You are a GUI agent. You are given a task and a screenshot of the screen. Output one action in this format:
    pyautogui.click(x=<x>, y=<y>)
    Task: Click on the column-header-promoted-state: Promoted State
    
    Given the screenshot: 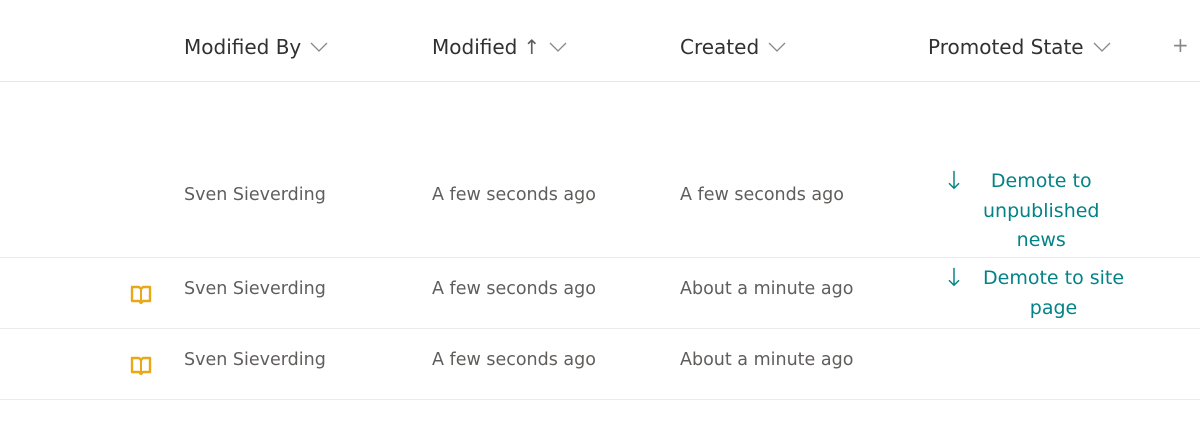 What is the action you would take?
    pyautogui.click(x=1019, y=47)
    